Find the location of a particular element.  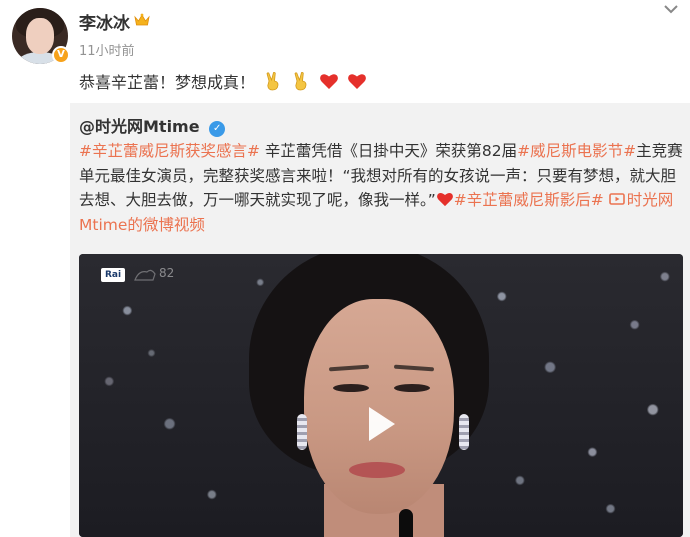

post-text: 恭喜辛芷蕾！梦想成真！ is located at coordinates (223, 82).